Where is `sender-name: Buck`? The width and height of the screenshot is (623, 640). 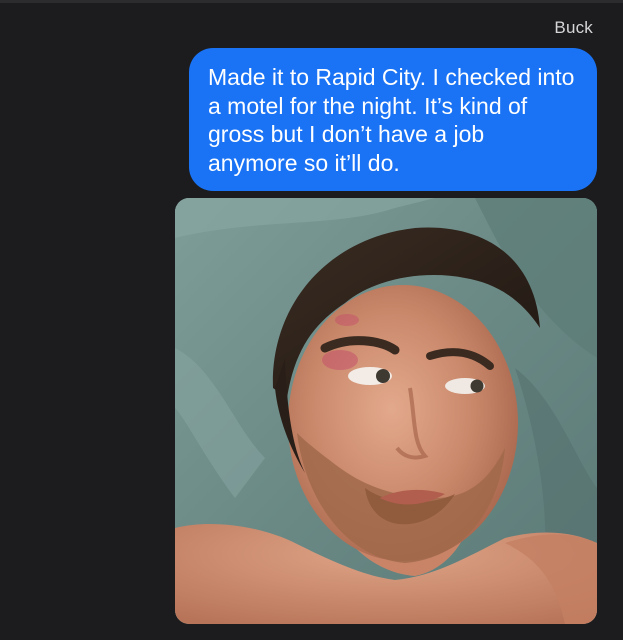
sender-name: Buck is located at coordinates (573, 27).